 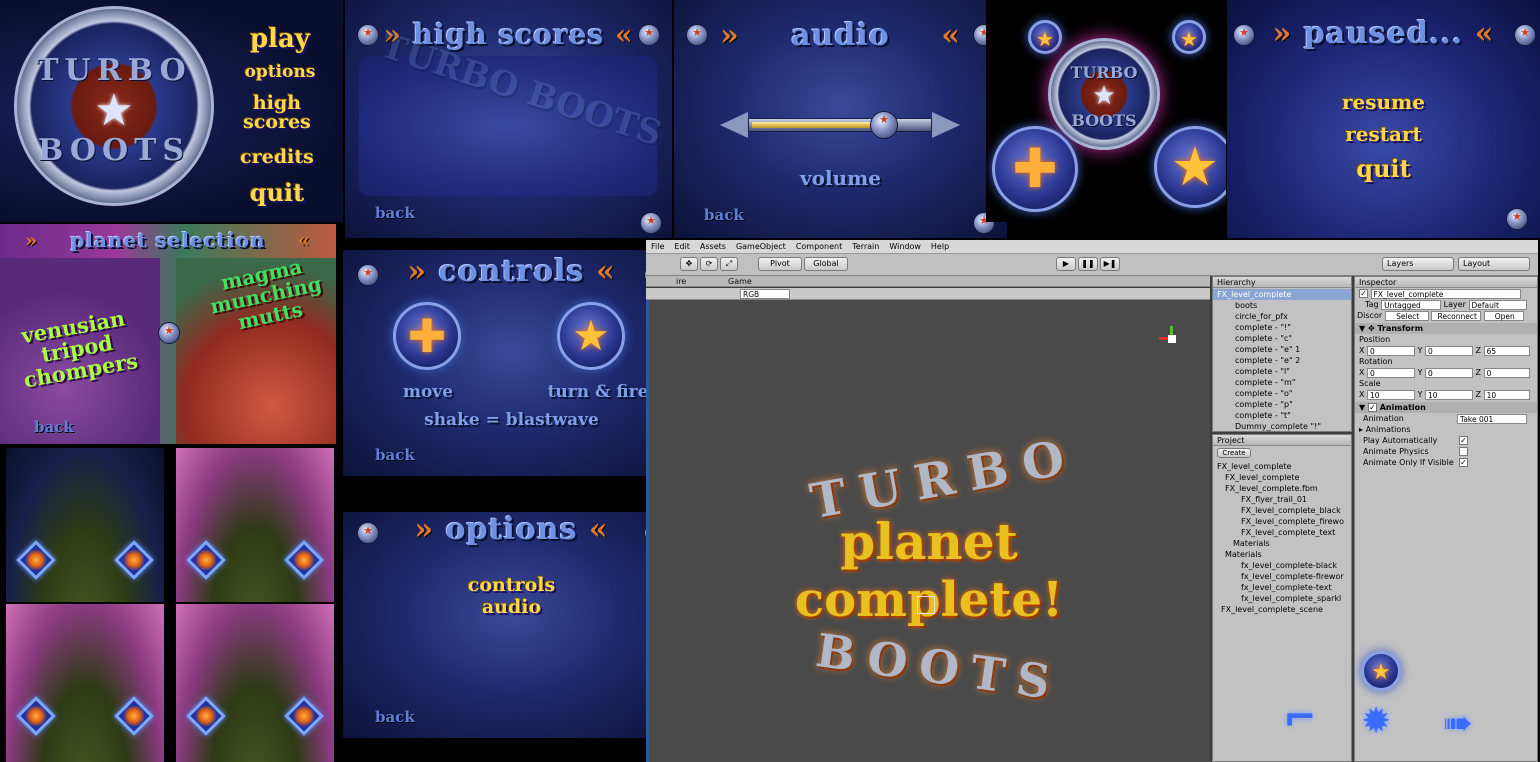 What do you see at coordinates (1282, 510) in the screenshot?
I see `project-item: FX_level_complete_black` at bounding box center [1282, 510].